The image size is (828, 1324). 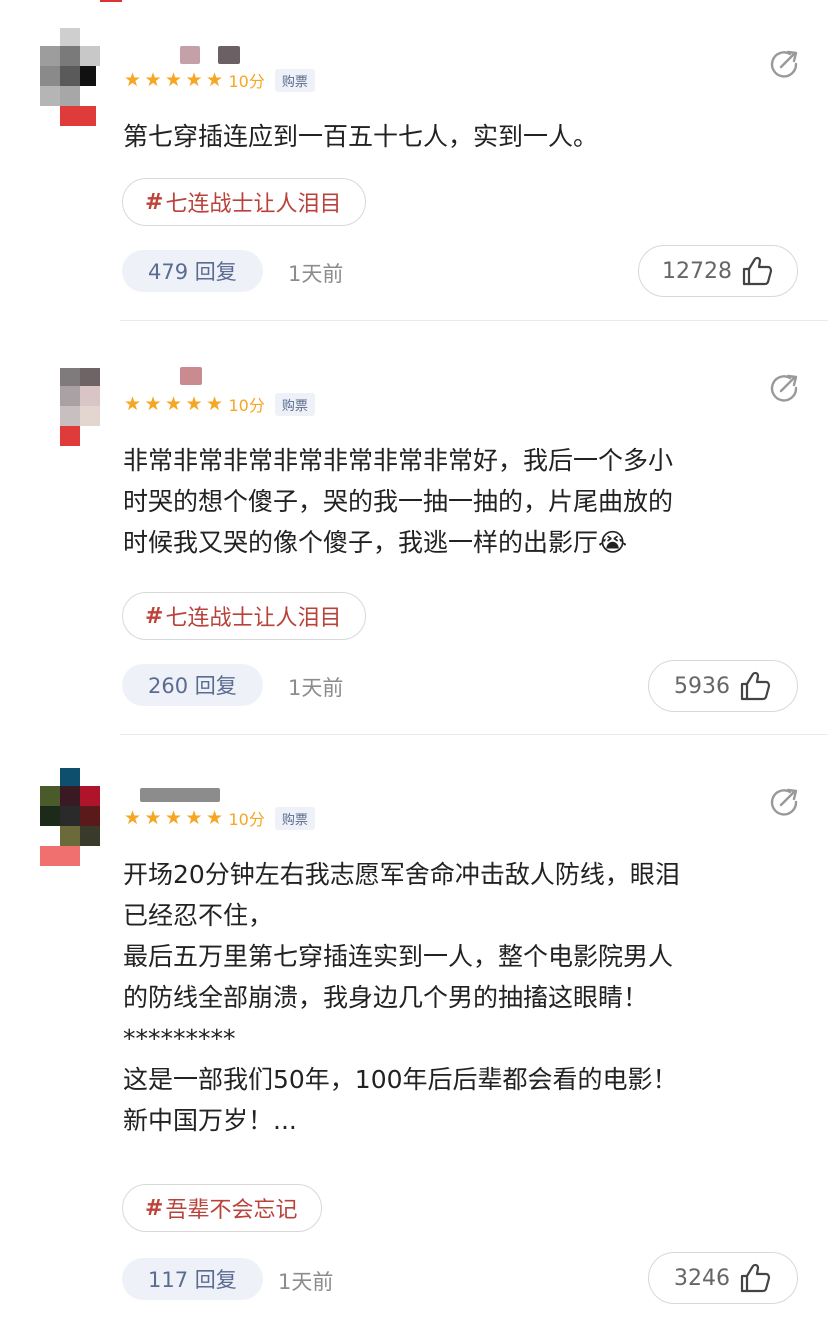 What do you see at coordinates (192, 1279) in the screenshot?
I see `reply-button: 117 回复` at bounding box center [192, 1279].